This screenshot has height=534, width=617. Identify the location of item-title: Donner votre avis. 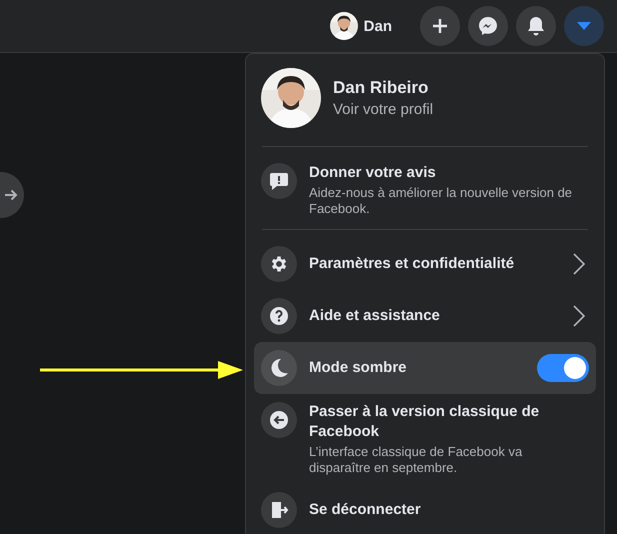
(373, 173).